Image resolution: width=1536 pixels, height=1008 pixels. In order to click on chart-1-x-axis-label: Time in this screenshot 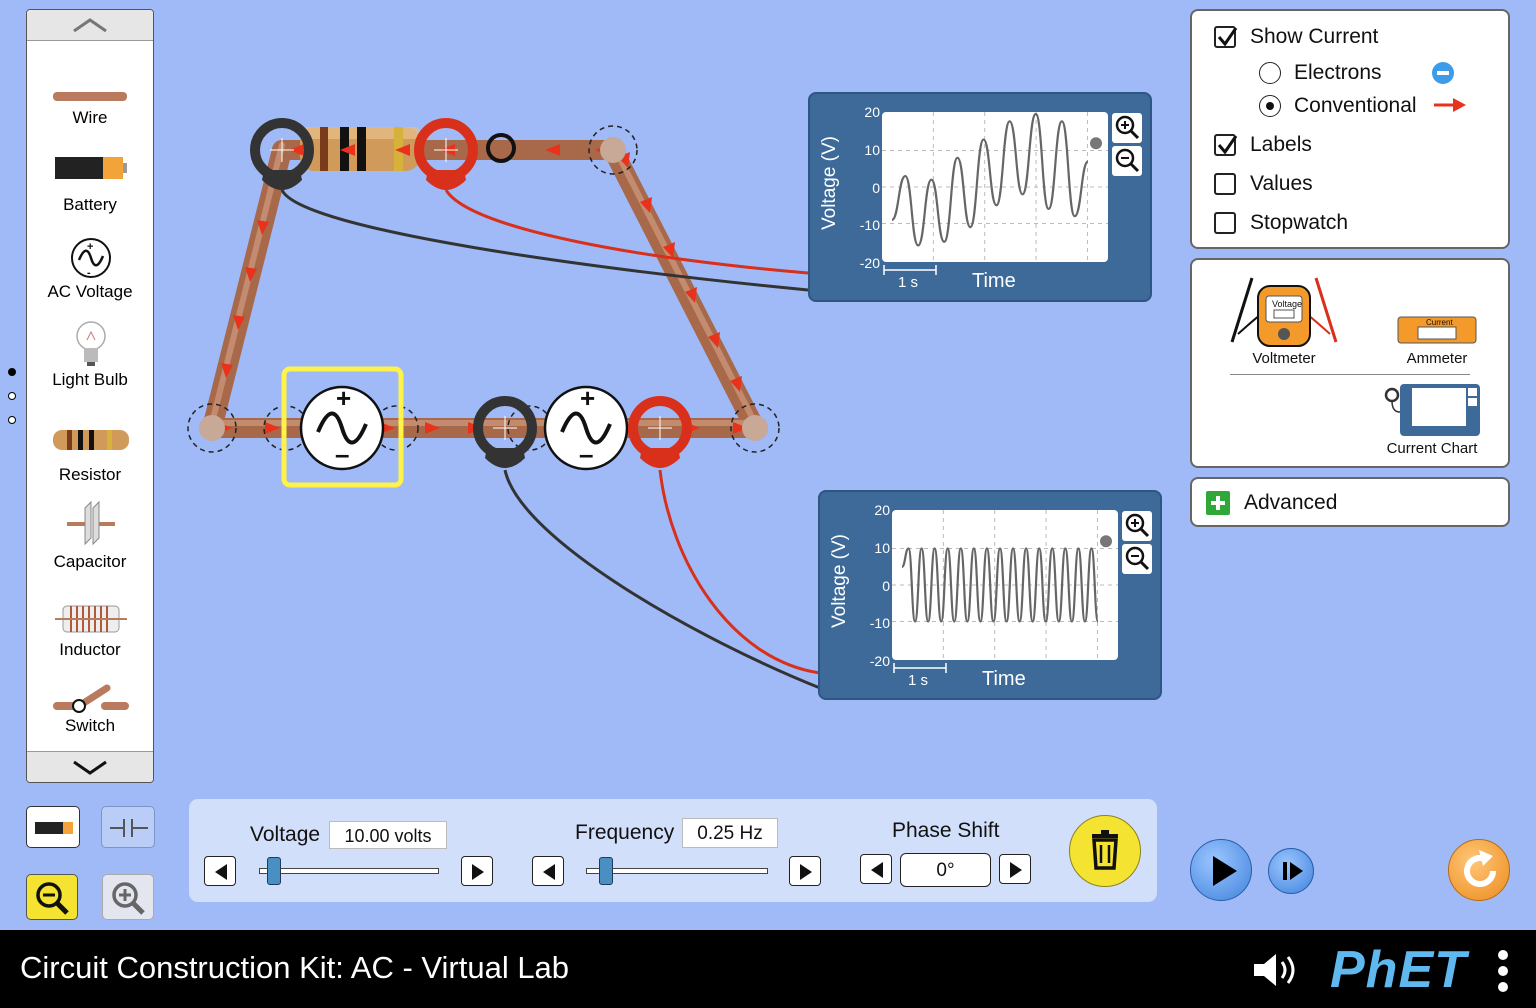, I will do `click(994, 281)`.